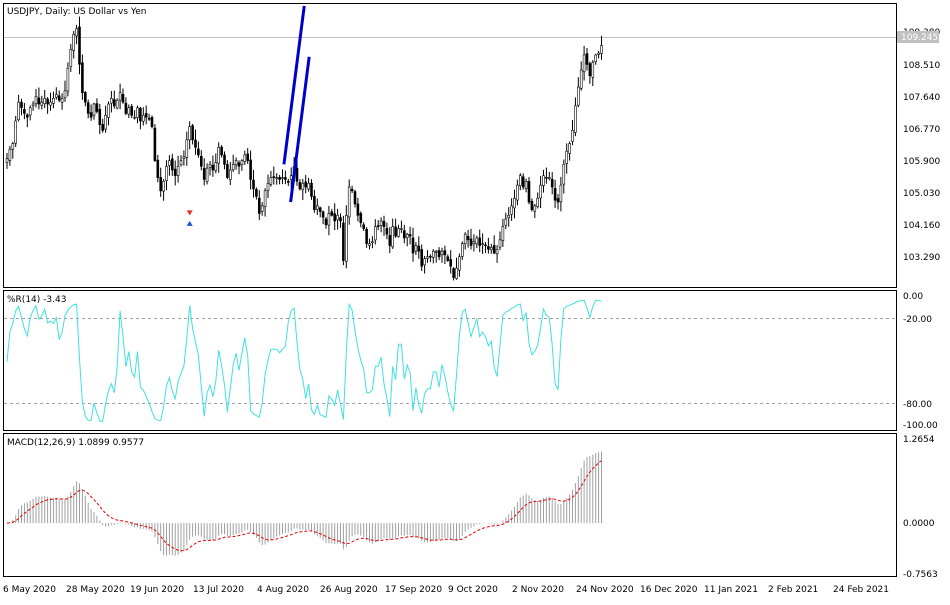 Image resolution: width=950 pixels, height=605 pixels. I want to click on time-tick-label: 13 Jul 2020, so click(218, 590).